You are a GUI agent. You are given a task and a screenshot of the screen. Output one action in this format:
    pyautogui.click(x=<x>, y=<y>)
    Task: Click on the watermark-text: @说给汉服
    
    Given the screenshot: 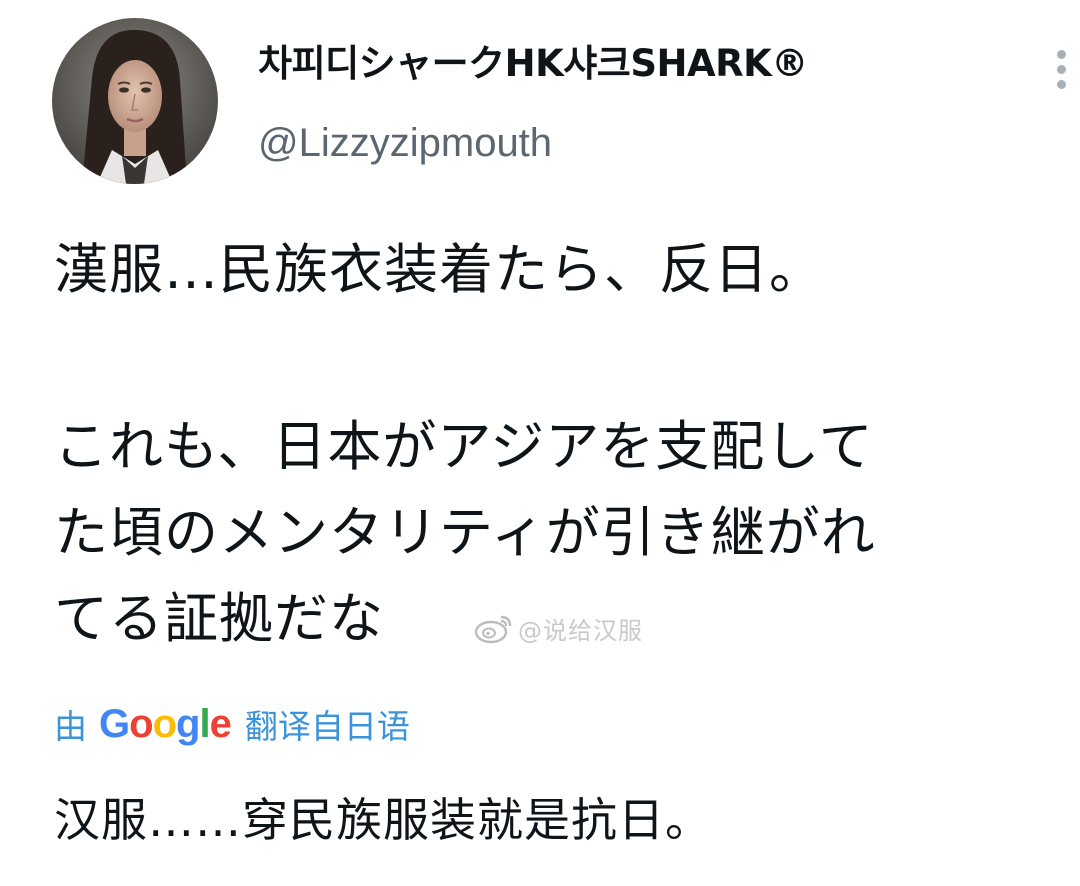 What is the action you would take?
    pyautogui.click(x=580, y=630)
    